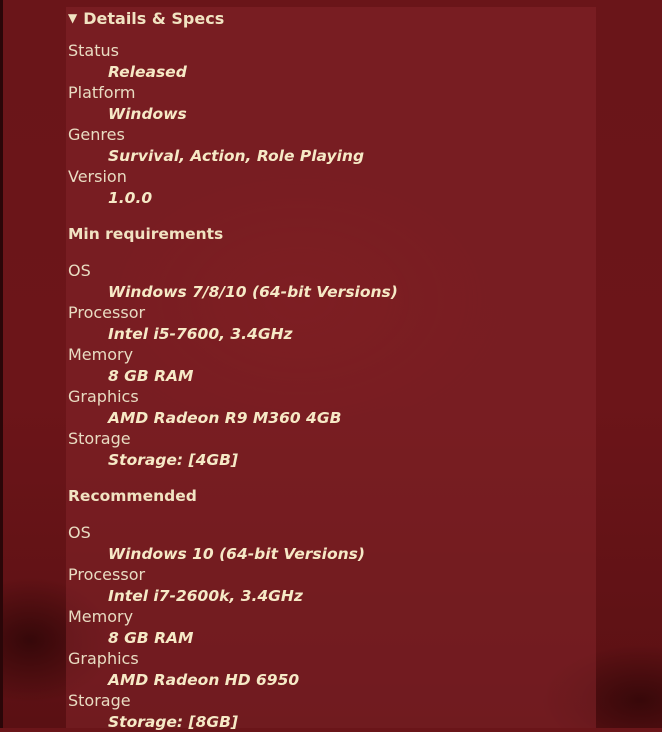  What do you see at coordinates (147, 72) in the screenshot?
I see `status-value: Released` at bounding box center [147, 72].